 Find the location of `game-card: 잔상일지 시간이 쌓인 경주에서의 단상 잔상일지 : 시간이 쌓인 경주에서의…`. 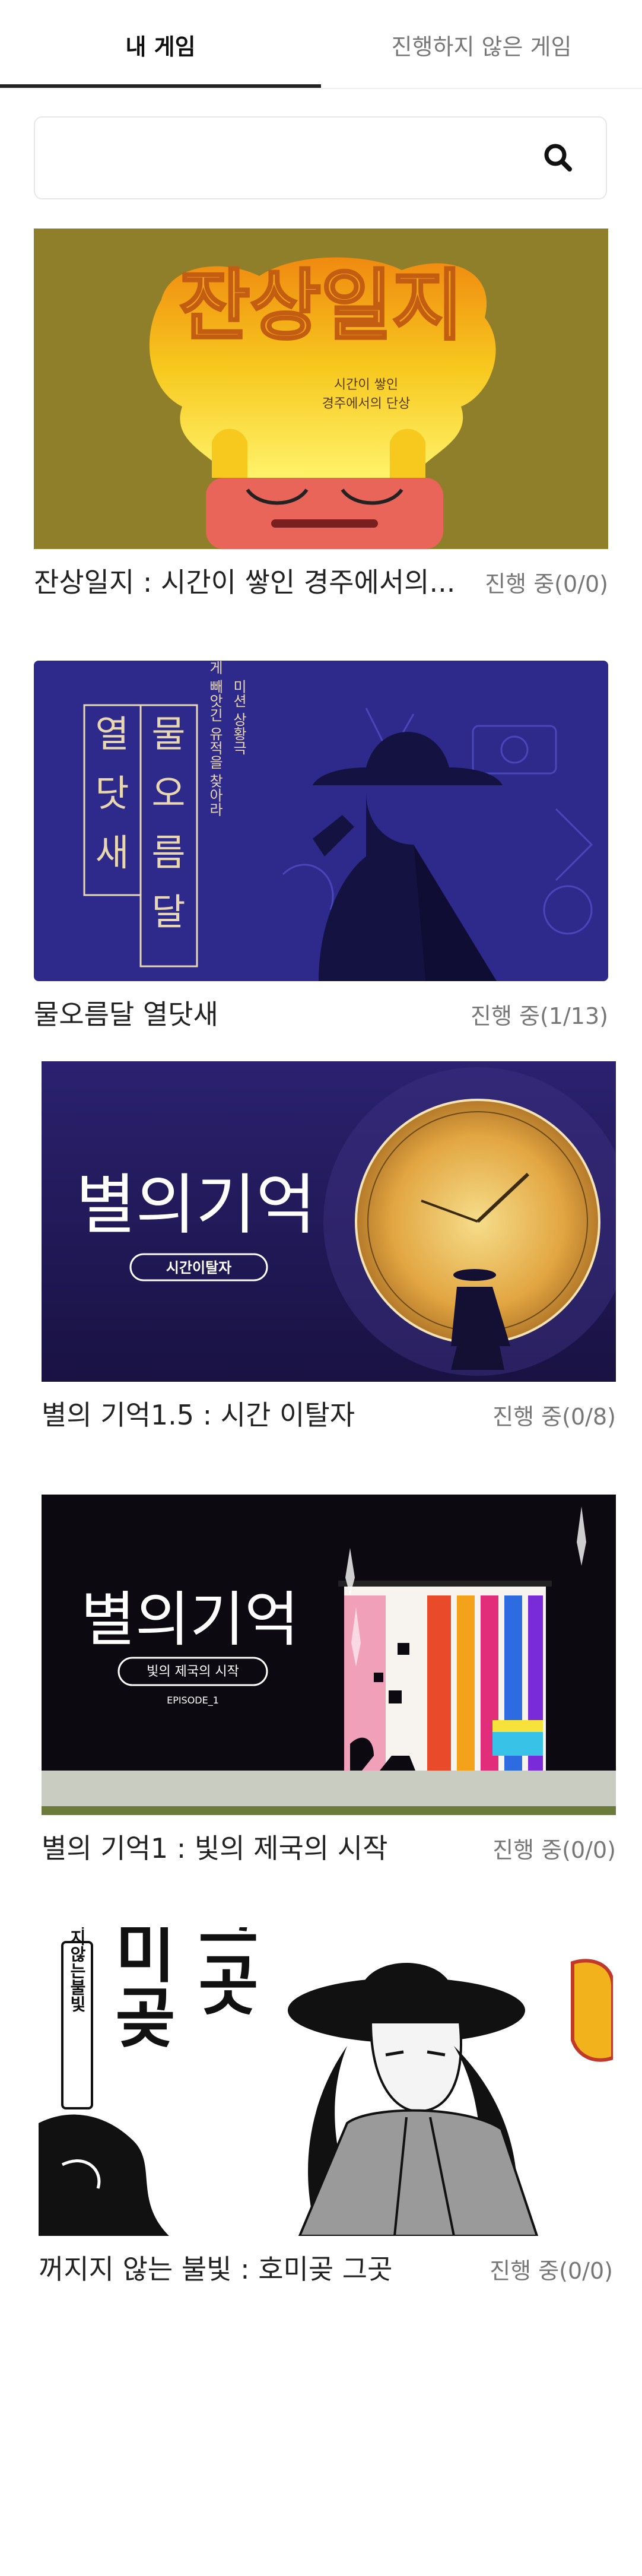

game-card: 잔상일지 시간이 쌓인 경주에서의 단상 잔상일지 : 시간이 쌓인 경주에서의… is located at coordinates (321, 421).